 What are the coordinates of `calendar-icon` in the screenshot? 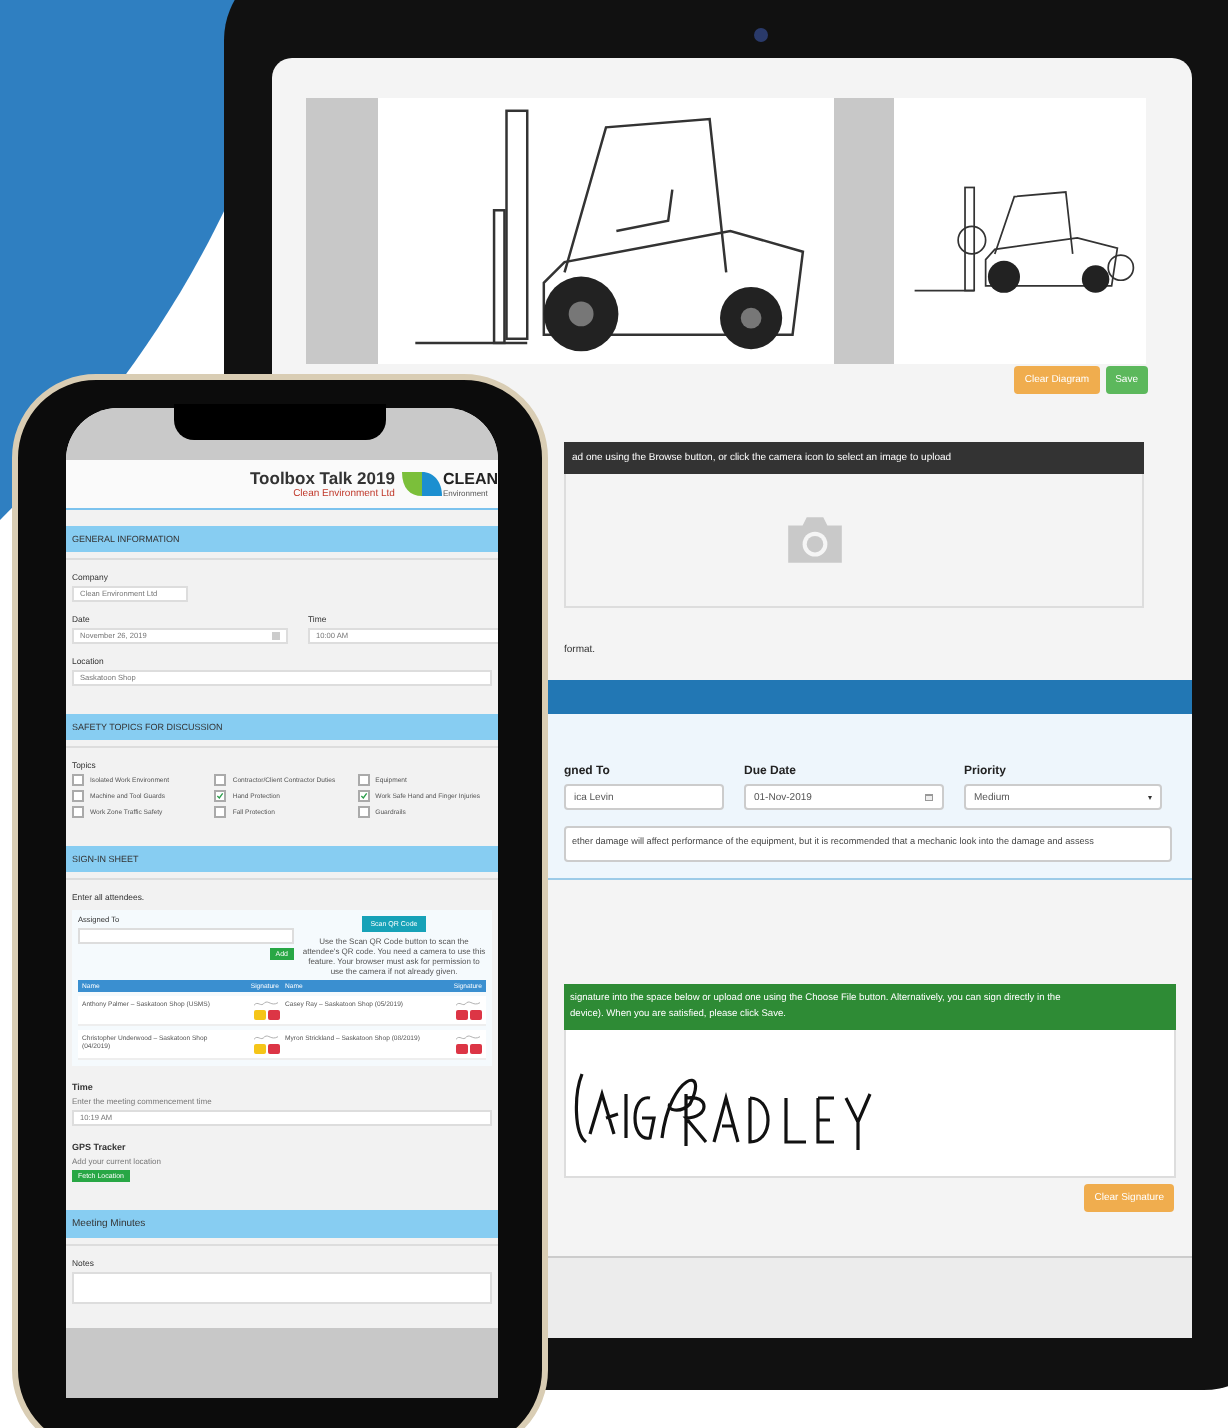 It's located at (929, 797).